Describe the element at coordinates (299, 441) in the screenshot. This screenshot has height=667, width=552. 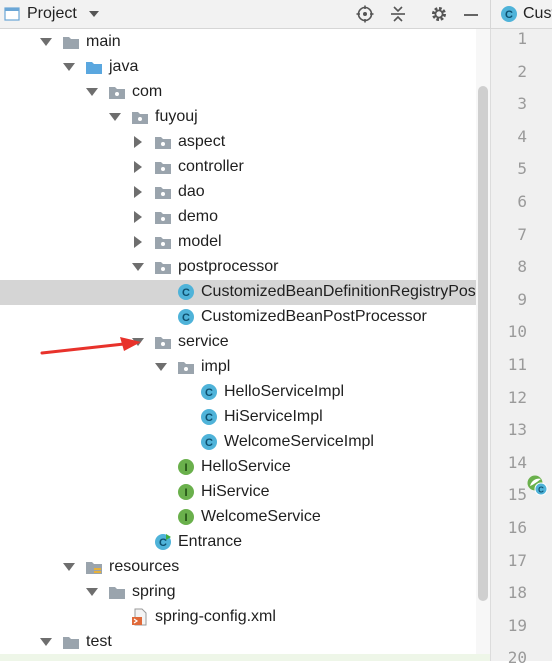
I see `tree-item-label: WelcomeServiceImpl` at that location.